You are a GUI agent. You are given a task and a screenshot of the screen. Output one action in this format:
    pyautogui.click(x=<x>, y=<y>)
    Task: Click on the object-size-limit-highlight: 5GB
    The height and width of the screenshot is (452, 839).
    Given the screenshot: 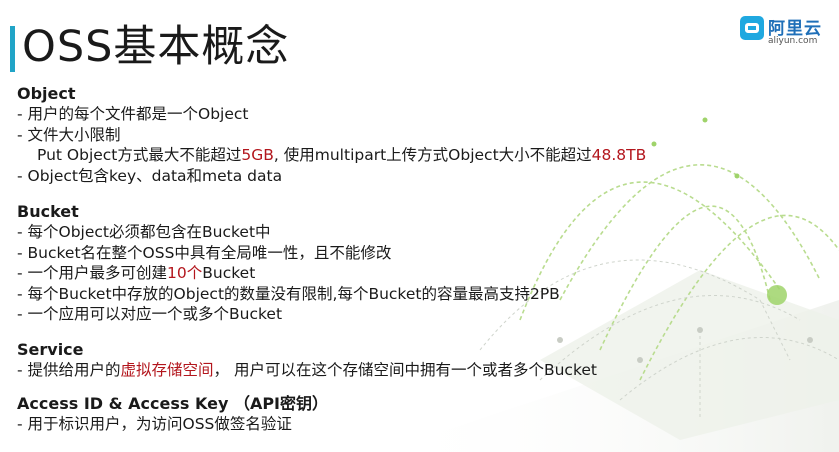 What is the action you would take?
    pyautogui.click(x=257, y=155)
    